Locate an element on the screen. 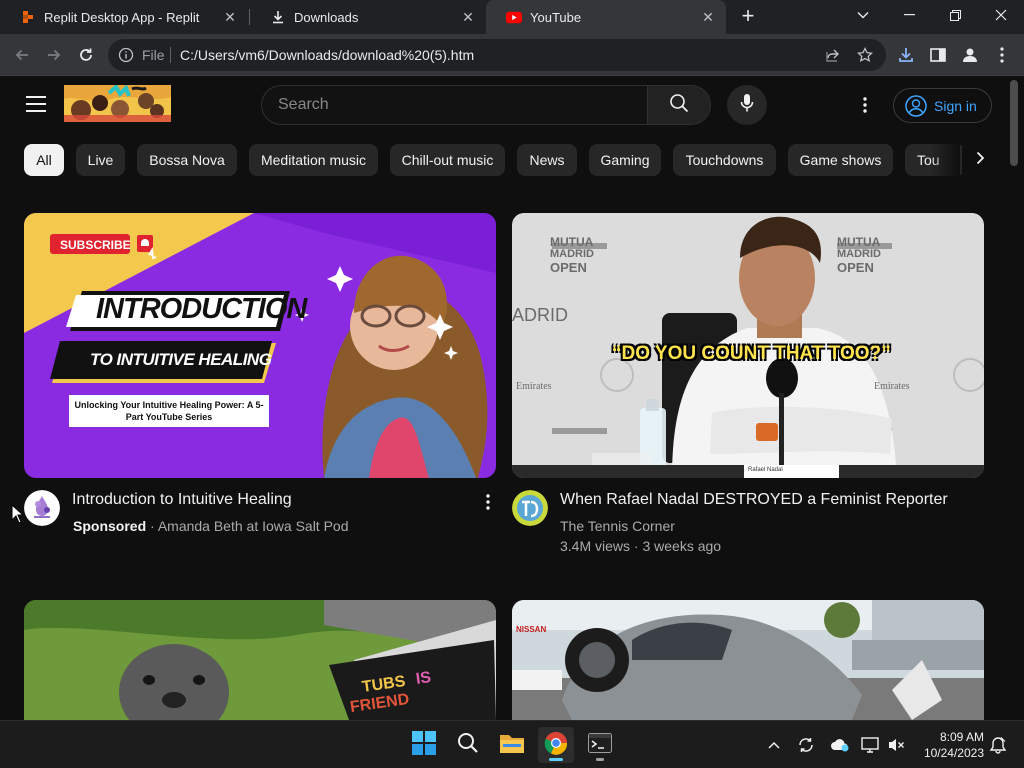  sign-in-button: Sign in is located at coordinates (942, 105).